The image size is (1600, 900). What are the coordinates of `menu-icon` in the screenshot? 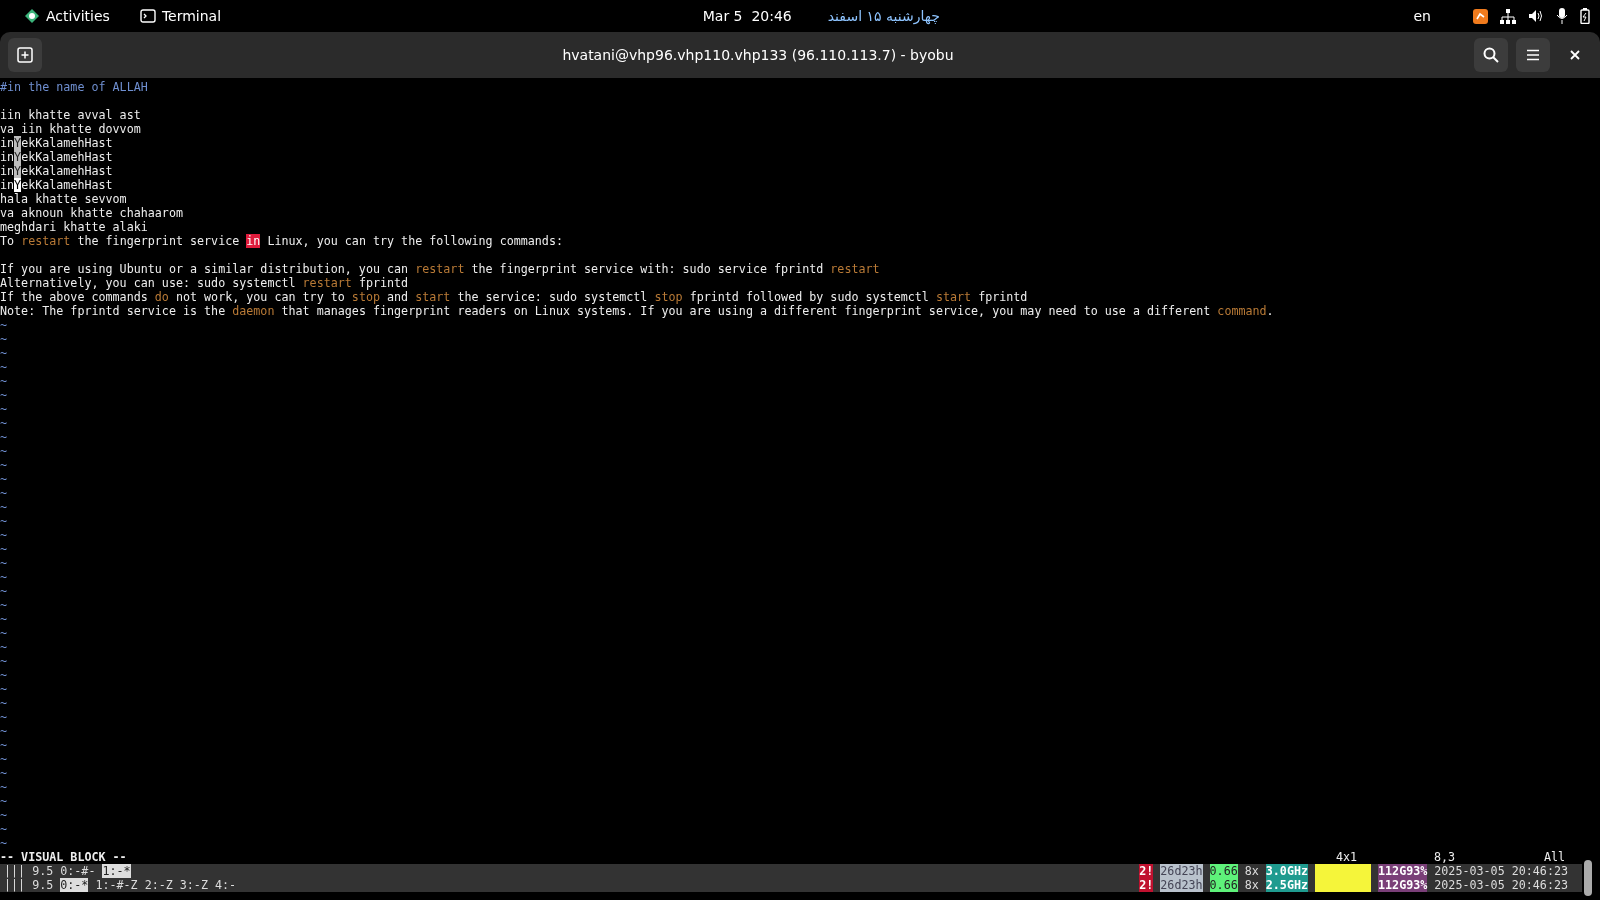 It's located at (1533, 55).